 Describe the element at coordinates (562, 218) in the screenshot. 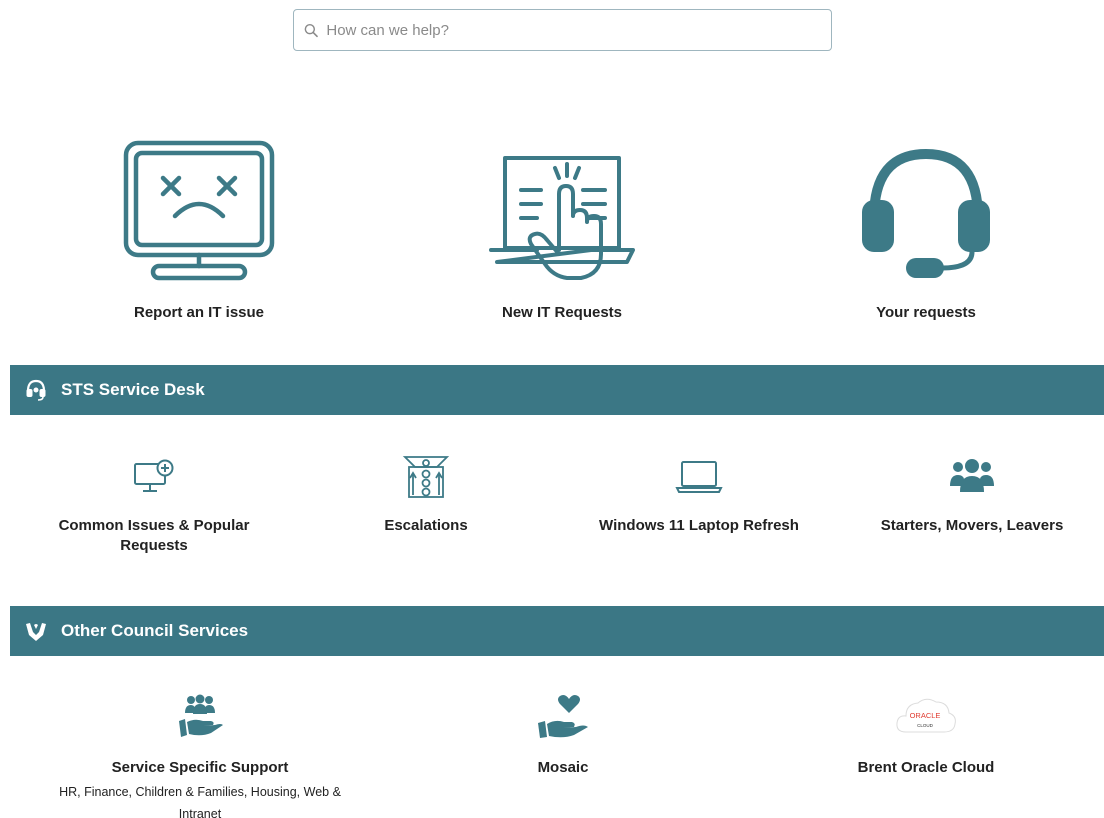

I see `hand-tap-laptop-icon` at that location.